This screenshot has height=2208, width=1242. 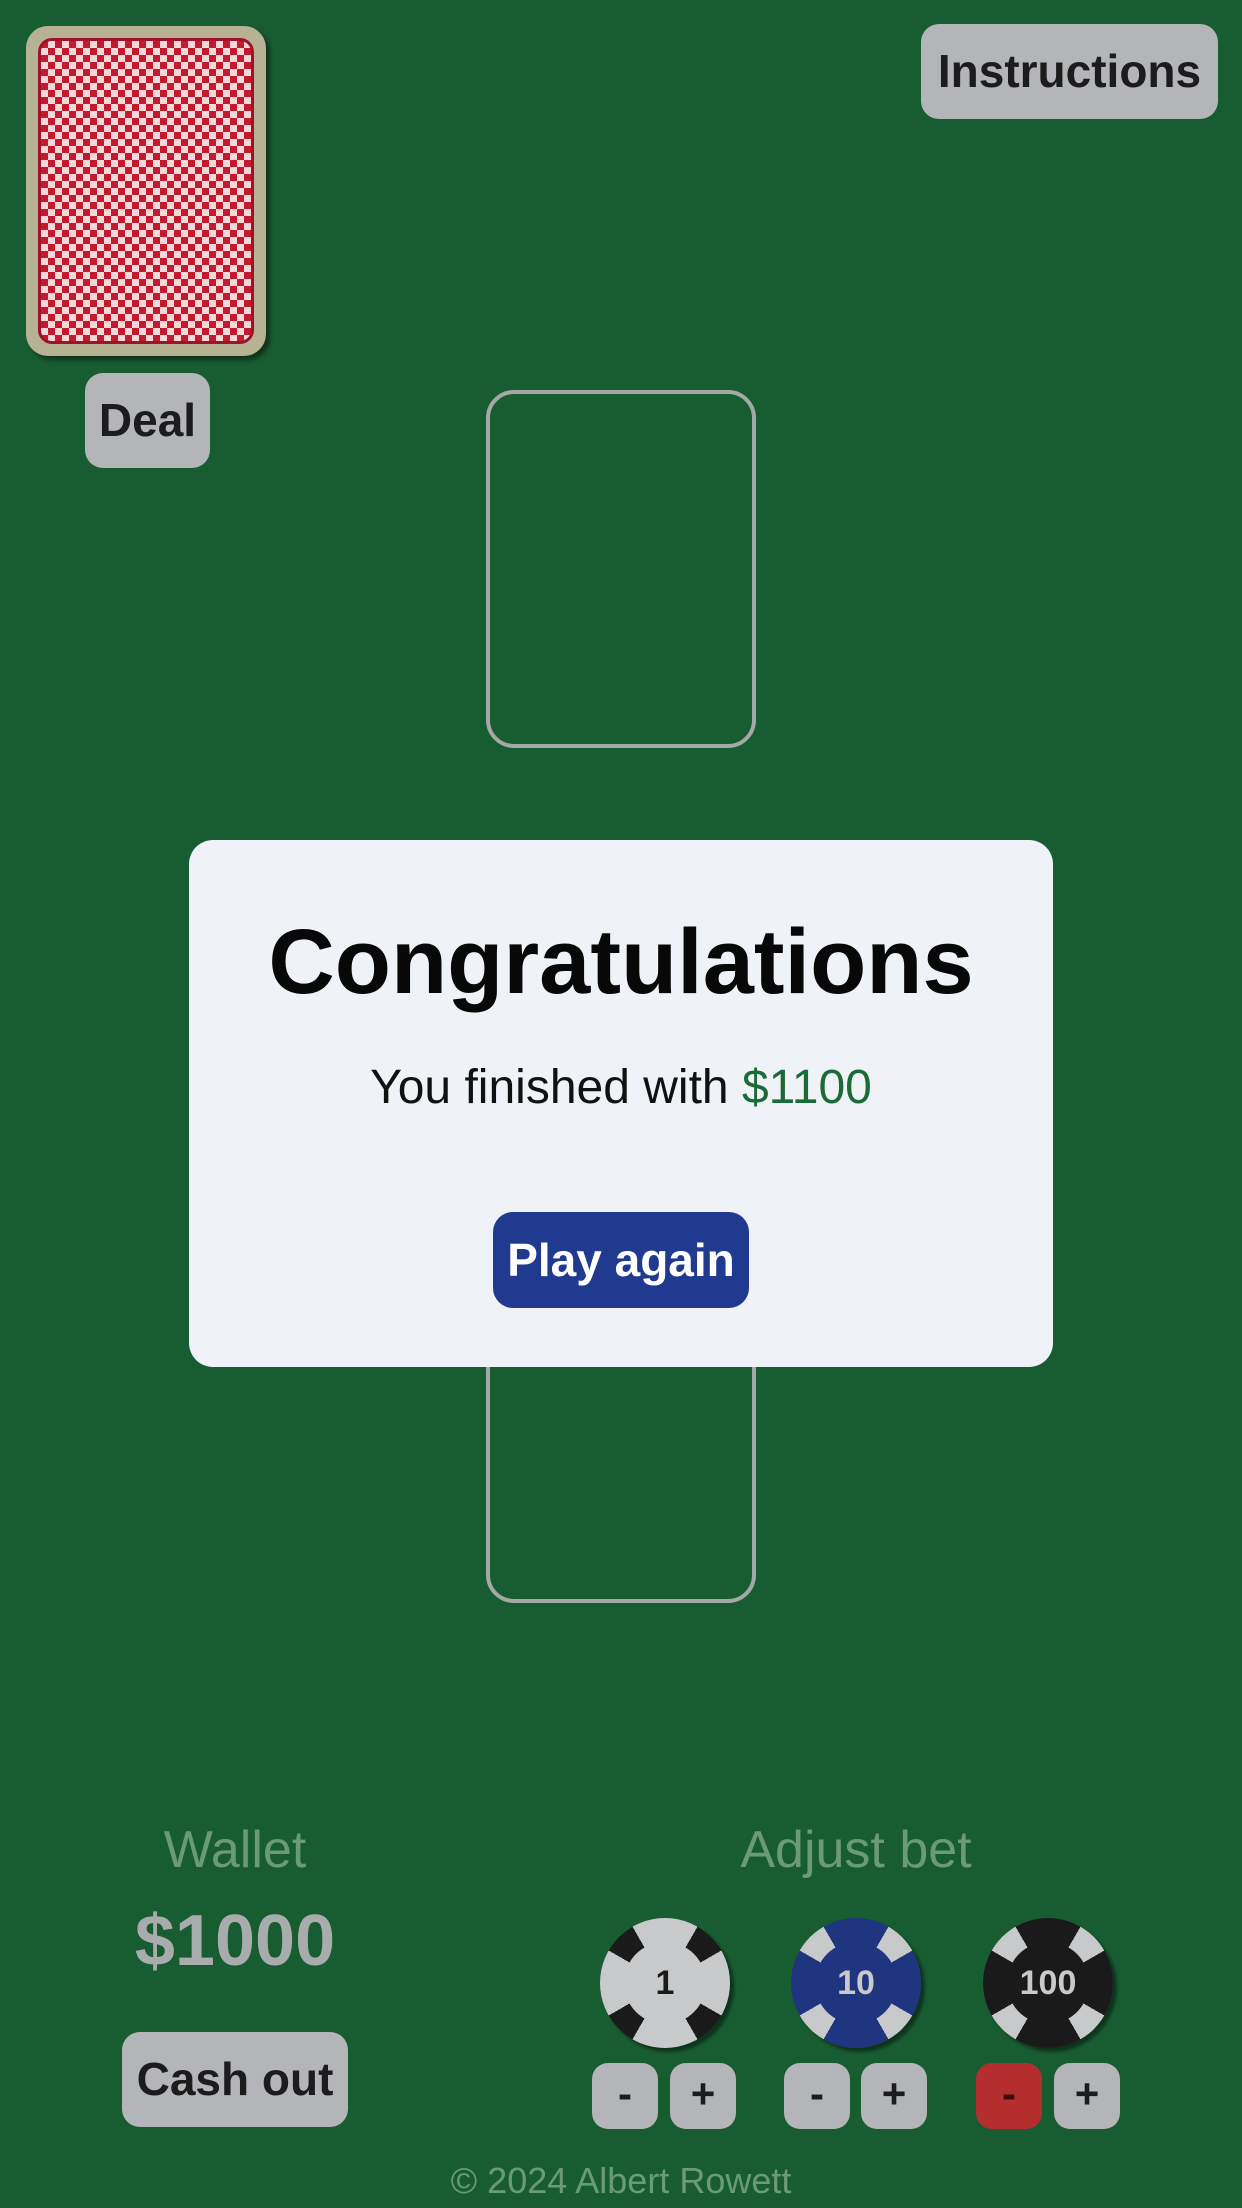 I want to click on chip-10-plus-button: +, so click(x=894, y=2096).